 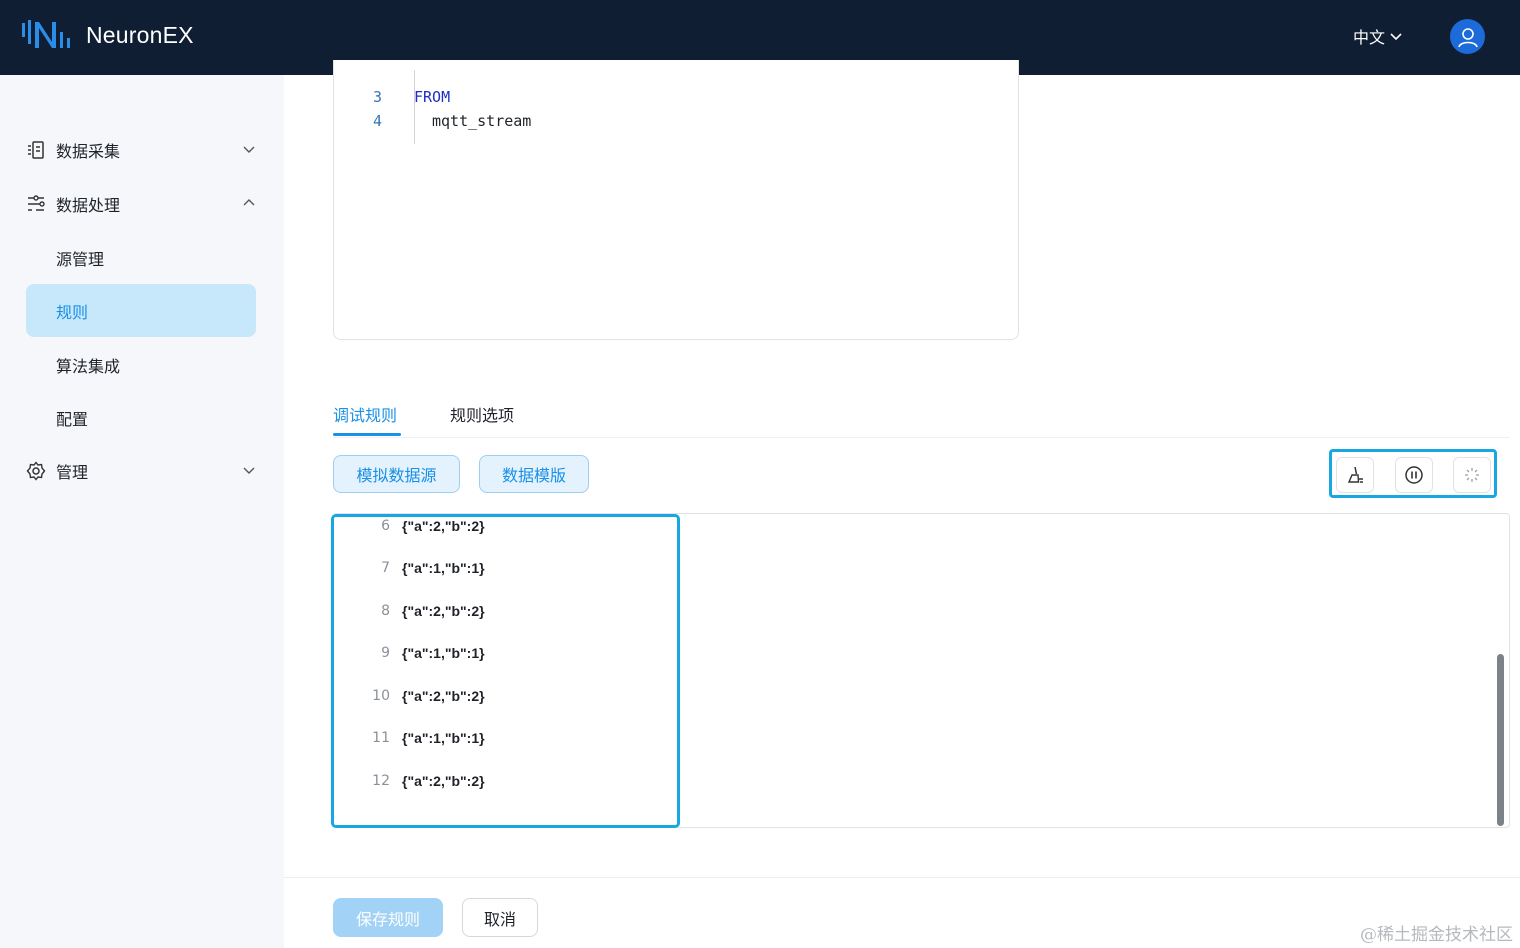 I want to click on tab-rule-options: 规则选项, so click(x=482, y=414).